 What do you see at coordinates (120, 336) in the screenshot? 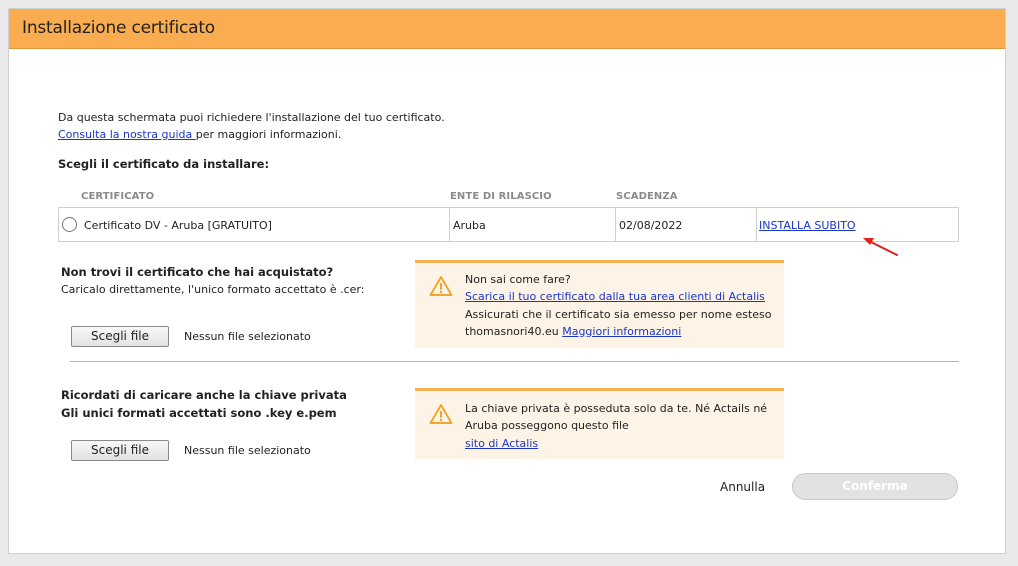
I see `choose-cert-file-button: Scegli file` at bounding box center [120, 336].